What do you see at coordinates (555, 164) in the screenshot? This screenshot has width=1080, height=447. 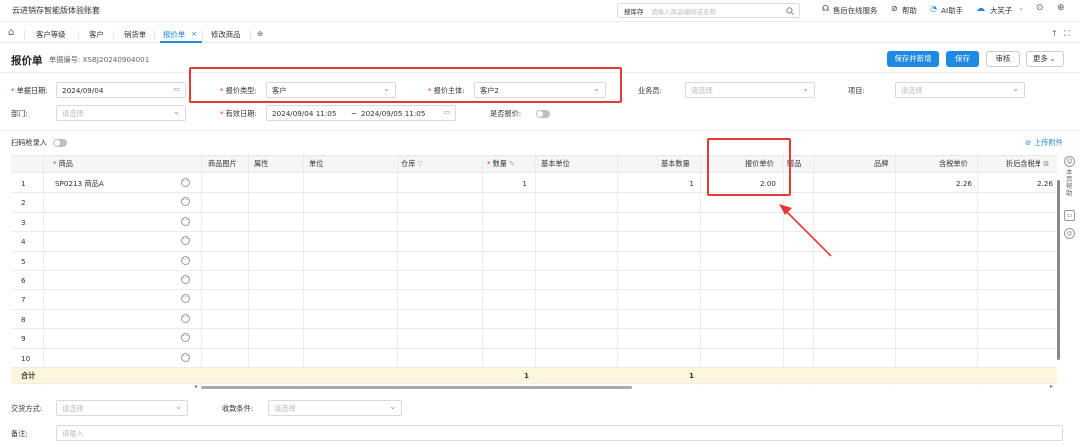 I see `col-base-unit: 基本单位` at bounding box center [555, 164].